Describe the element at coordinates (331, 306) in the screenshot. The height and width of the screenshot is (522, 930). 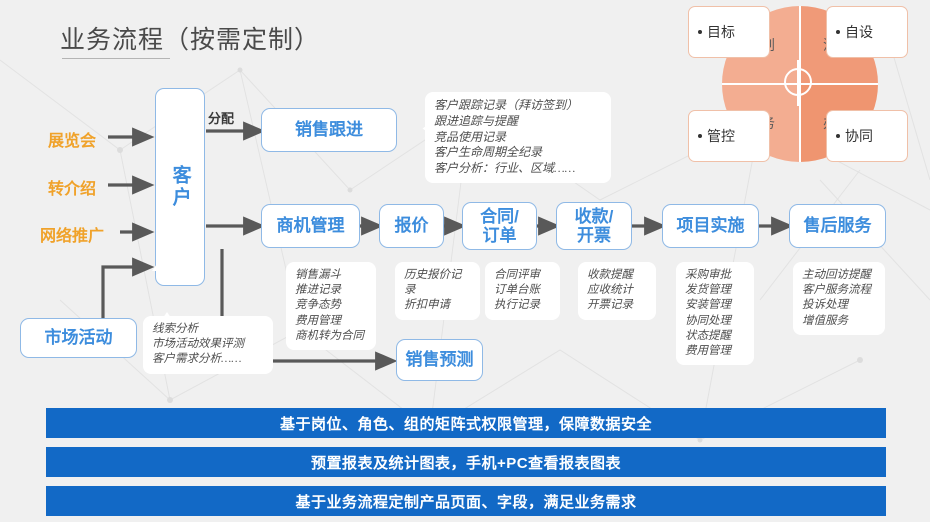
I see `note-opportunity: 销售漏斗 推进记录 竞争态势 费用管理 商机转为合同` at that location.